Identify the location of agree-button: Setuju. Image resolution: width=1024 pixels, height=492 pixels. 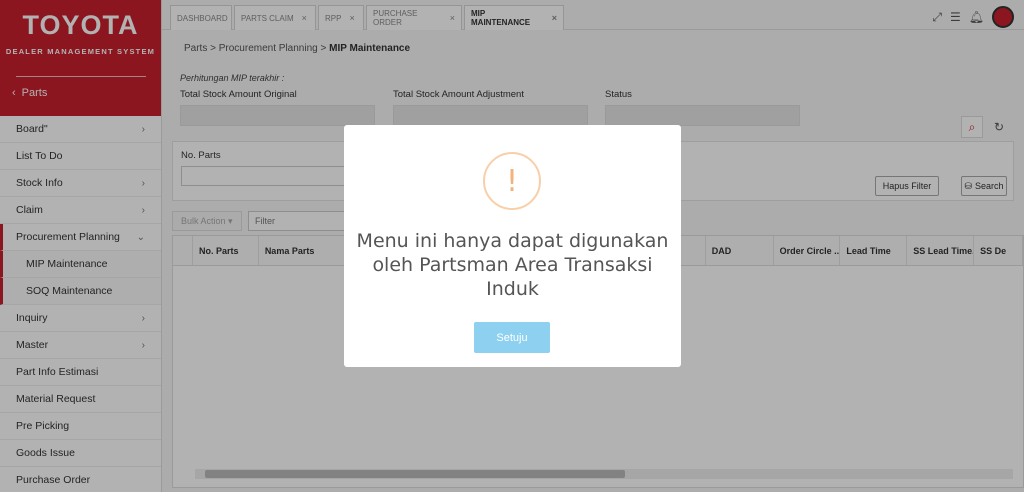
(512, 337).